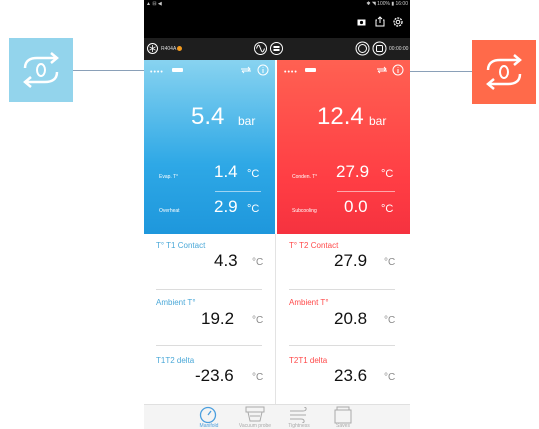  What do you see at coordinates (179, 48) in the screenshot?
I see `refrigerant-indicator` at bounding box center [179, 48].